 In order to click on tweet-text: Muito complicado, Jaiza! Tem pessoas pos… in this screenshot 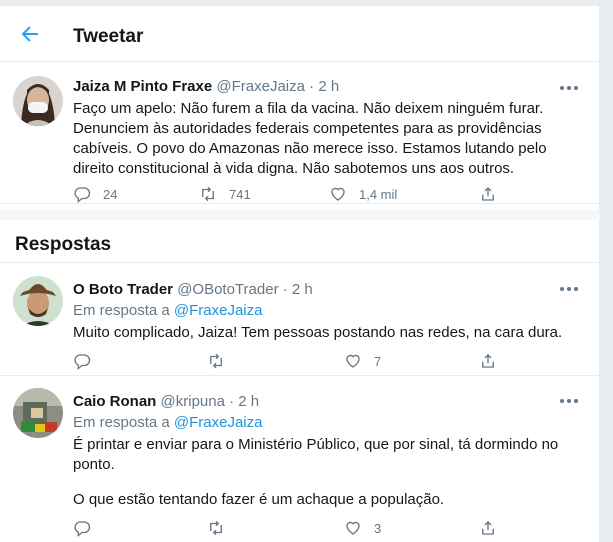, I will do `click(318, 332)`.